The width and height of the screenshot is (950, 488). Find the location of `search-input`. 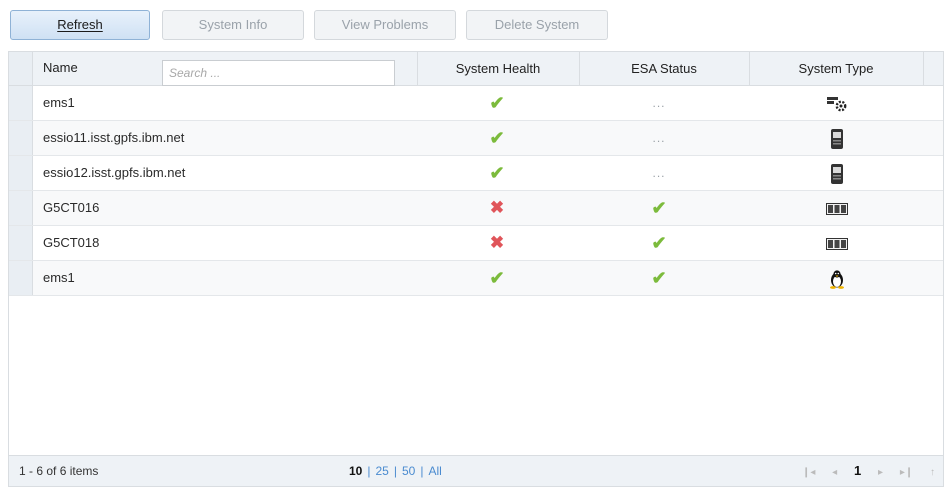

search-input is located at coordinates (278, 73).